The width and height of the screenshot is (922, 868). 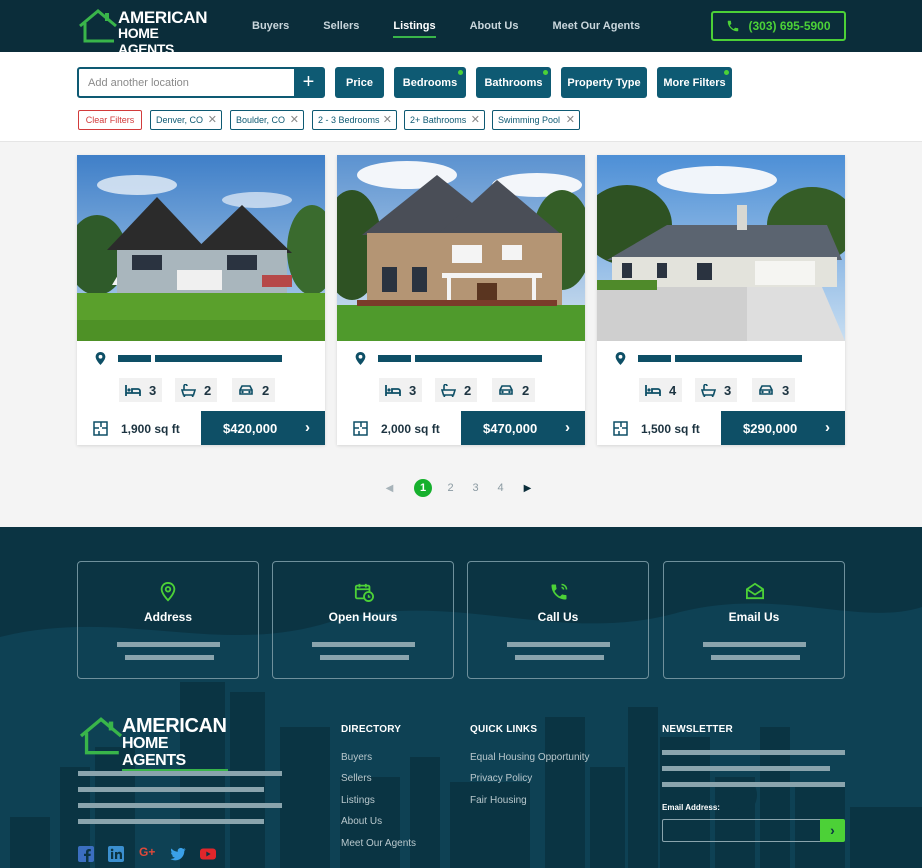 I want to click on listing-card: 3 2 2 2,000 sq ft $470,000 ›, so click(x=461, y=300).